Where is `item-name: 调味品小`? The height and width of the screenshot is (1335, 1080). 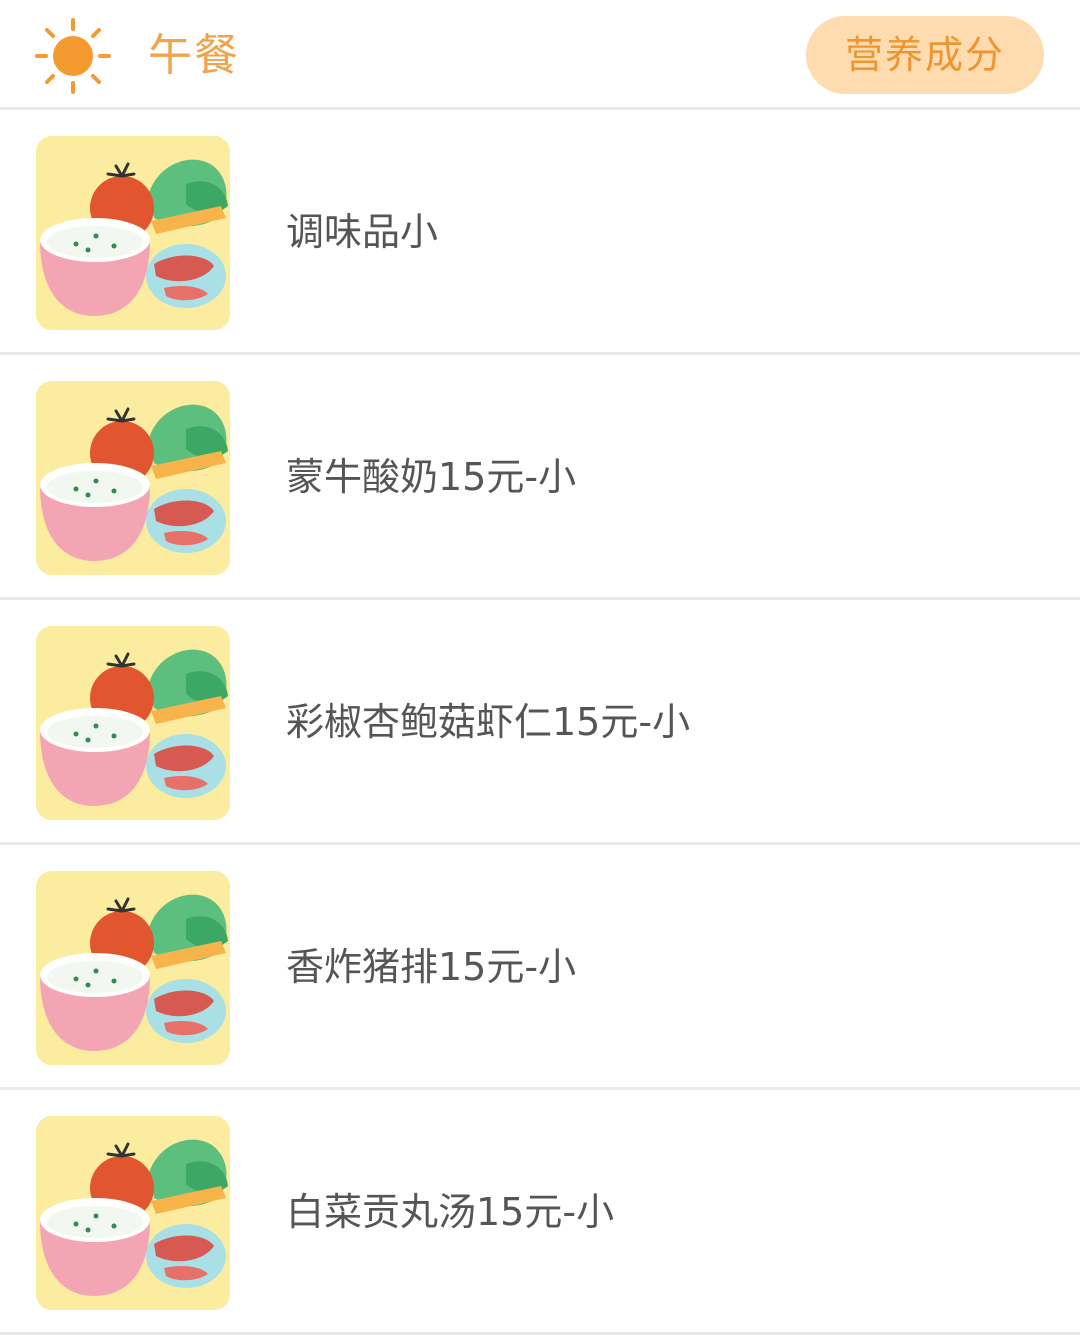 item-name: 调味品小 is located at coordinates (362, 232).